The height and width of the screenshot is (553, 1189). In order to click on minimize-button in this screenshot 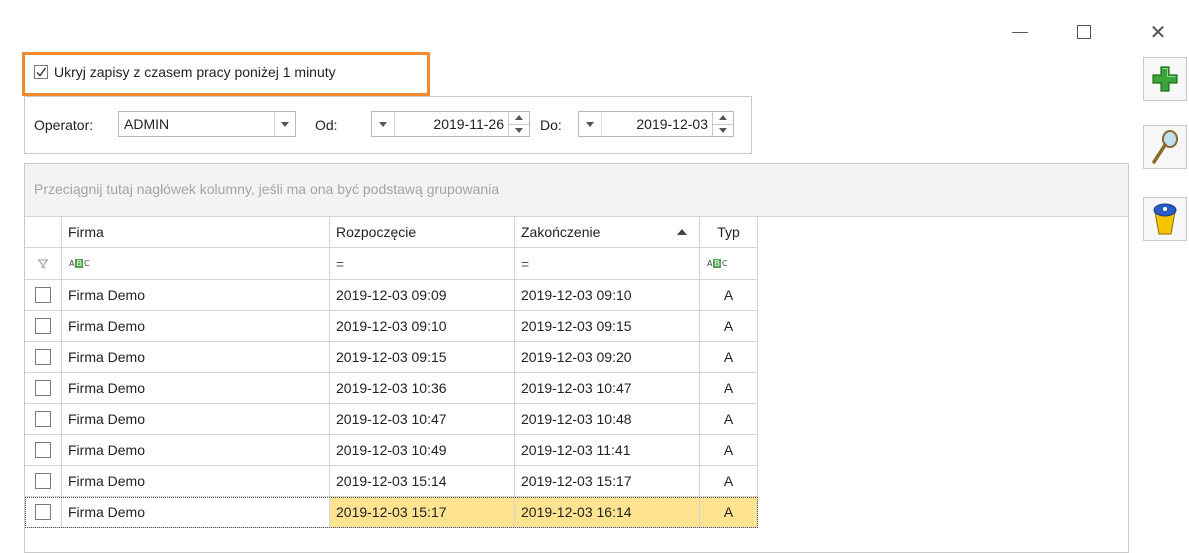, I will do `click(1020, 32)`.